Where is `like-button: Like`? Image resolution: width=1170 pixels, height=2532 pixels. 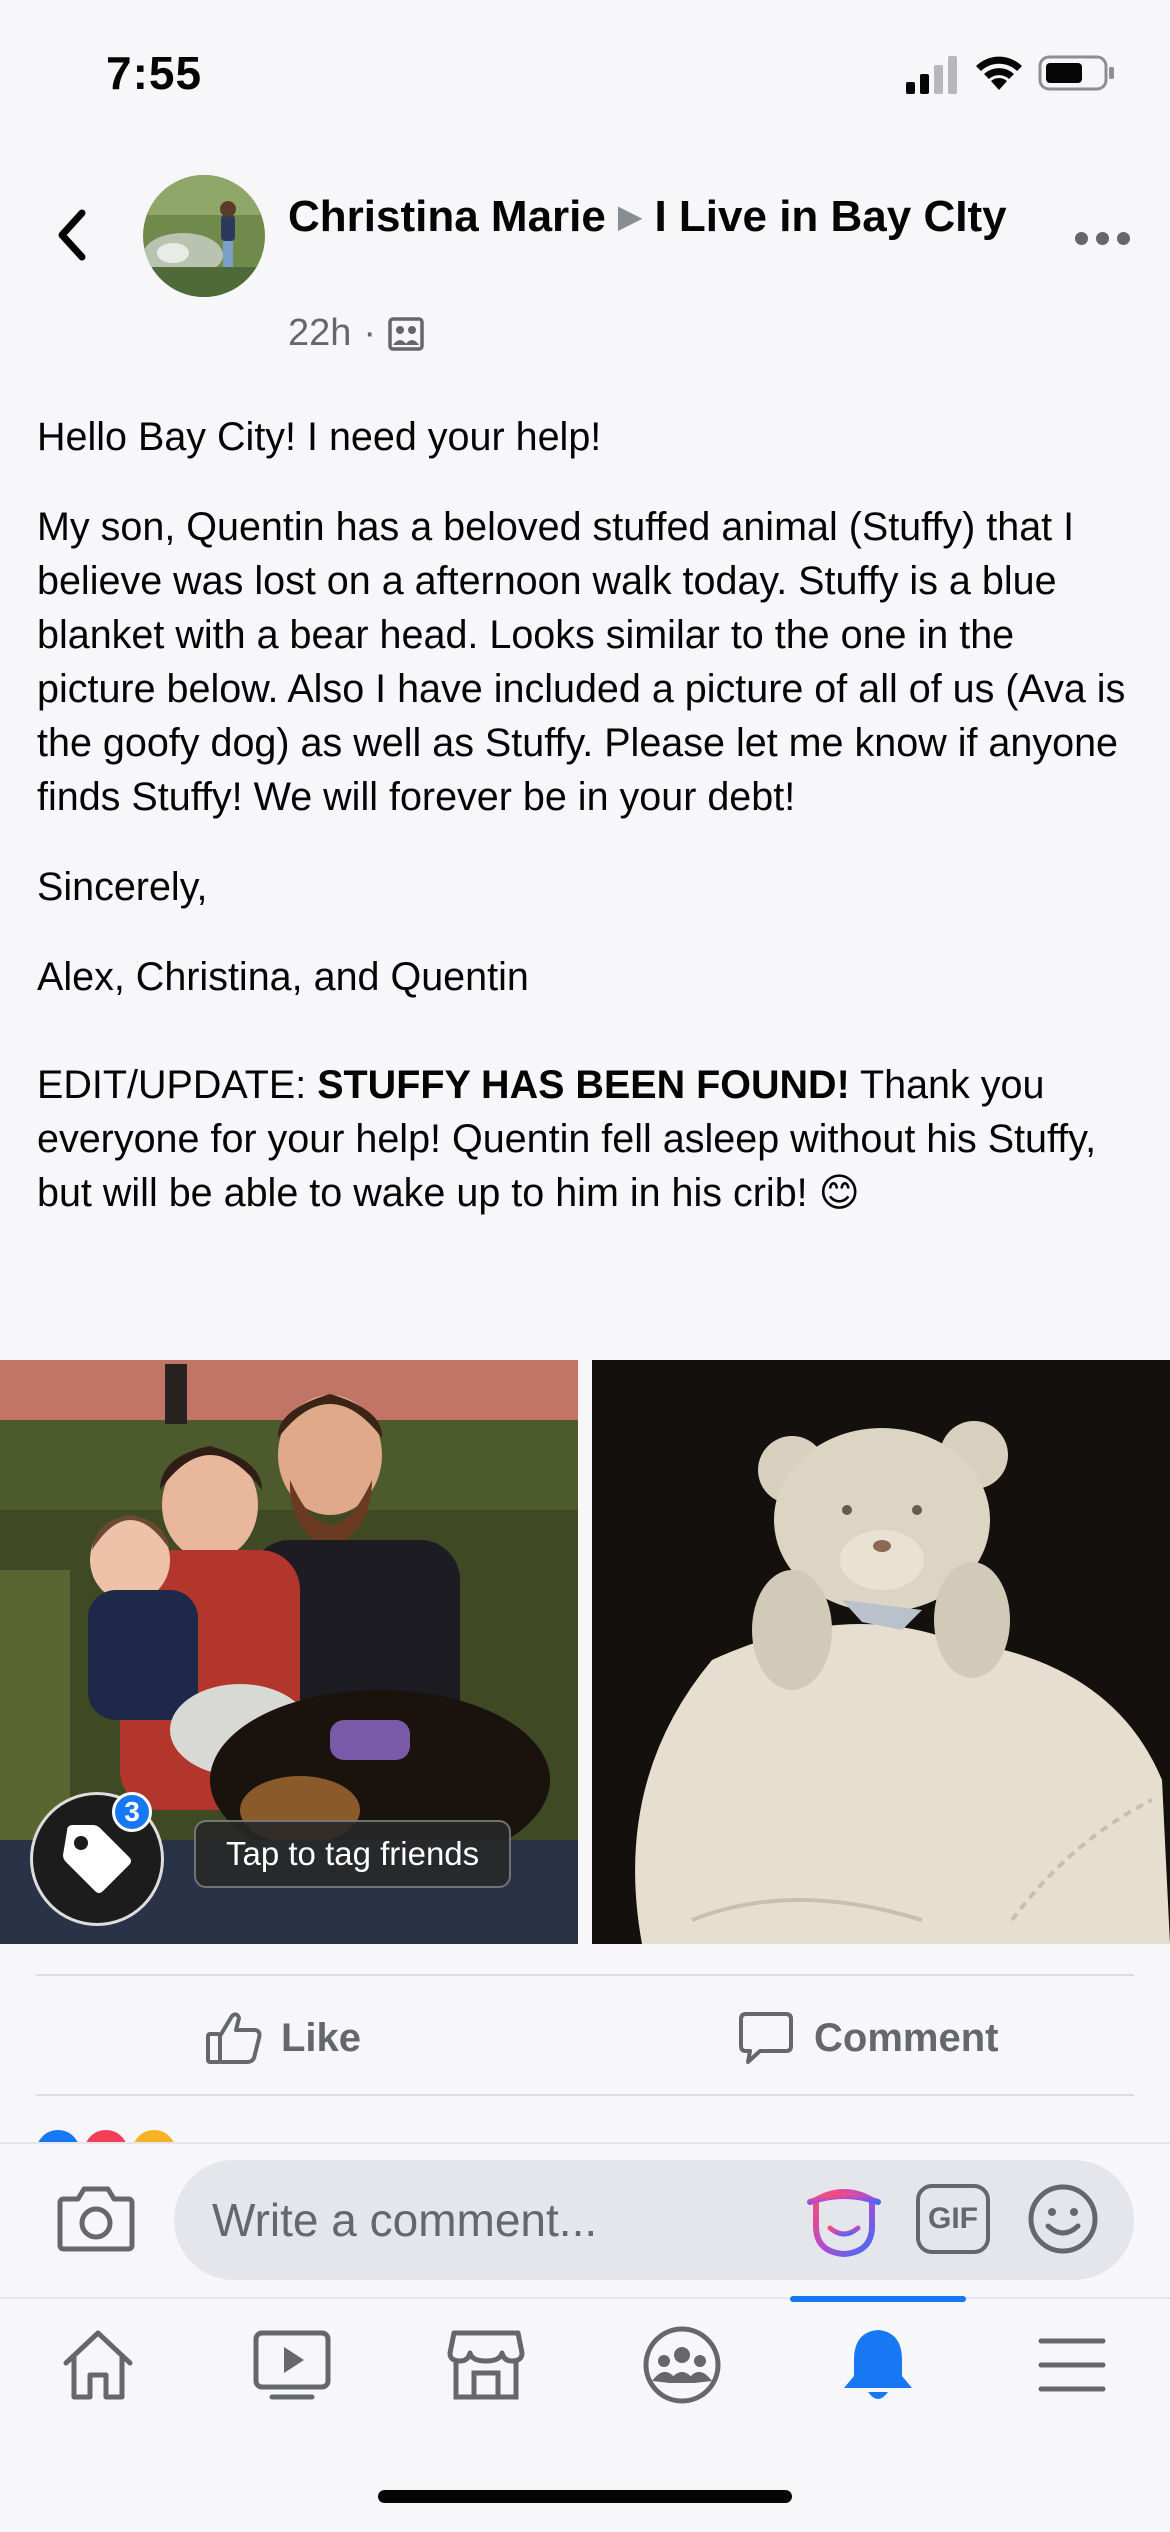
like-button: Like is located at coordinates (283, 2038).